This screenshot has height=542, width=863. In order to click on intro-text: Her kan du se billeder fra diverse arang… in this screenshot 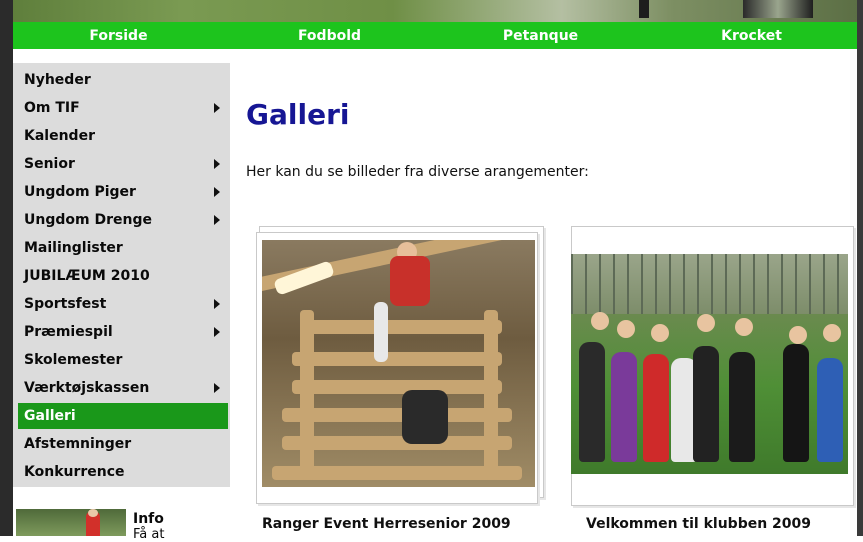, I will do `click(417, 172)`.